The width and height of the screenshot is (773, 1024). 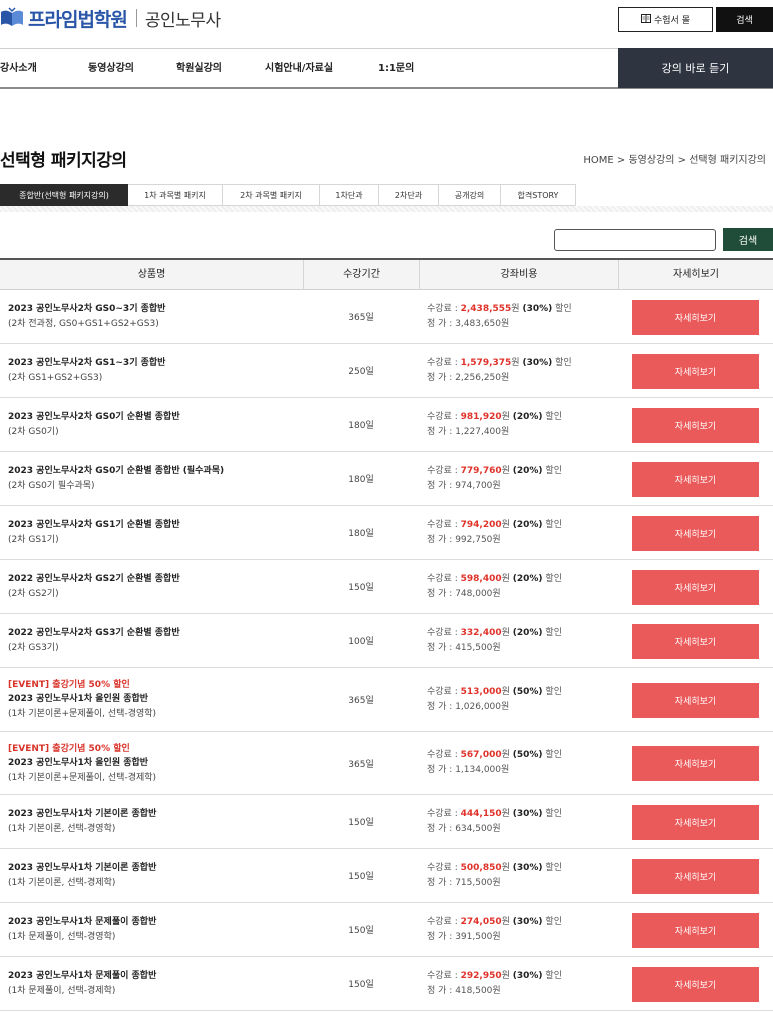 What do you see at coordinates (744, 19) in the screenshot?
I see `header-search-button: 검색` at bounding box center [744, 19].